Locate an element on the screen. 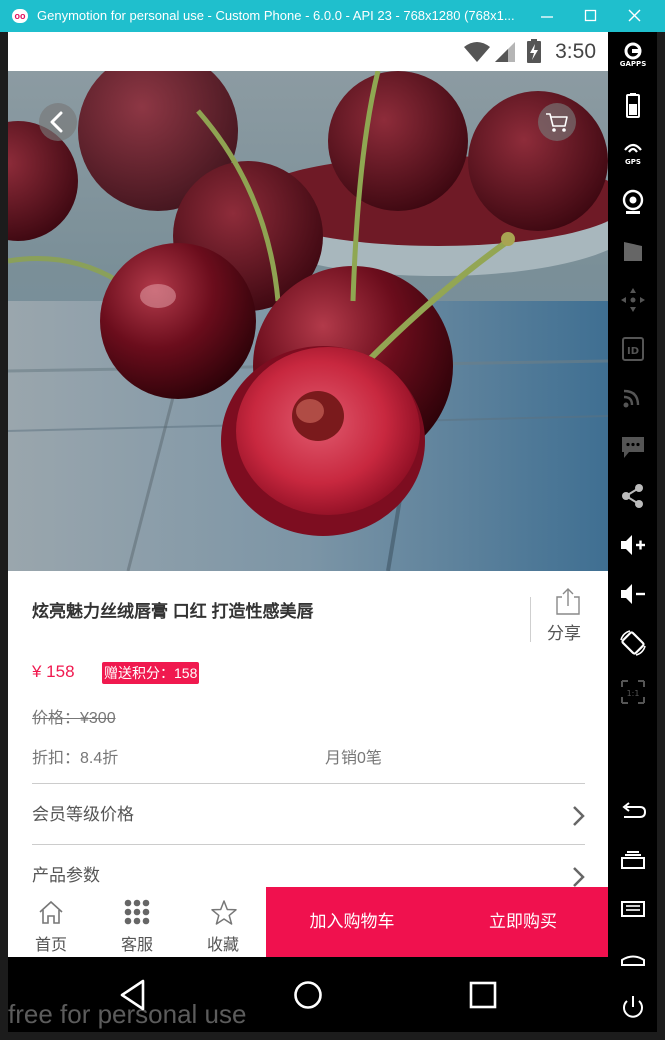  home-circle-icon is located at coordinates (308, 995).